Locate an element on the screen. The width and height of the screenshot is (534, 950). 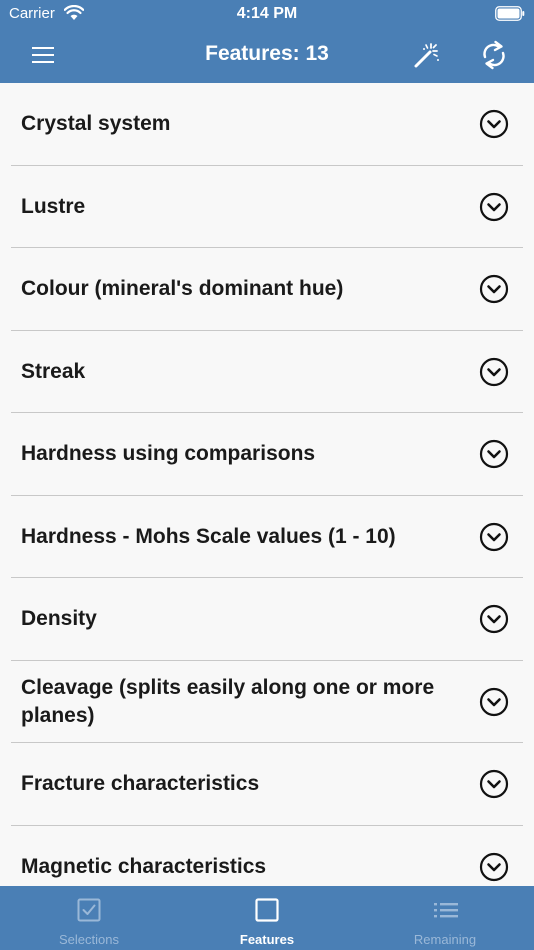
feature-row-hardness-mohs: Hardness - Mohs Scale values (1 - 10) is located at coordinates (267, 537).